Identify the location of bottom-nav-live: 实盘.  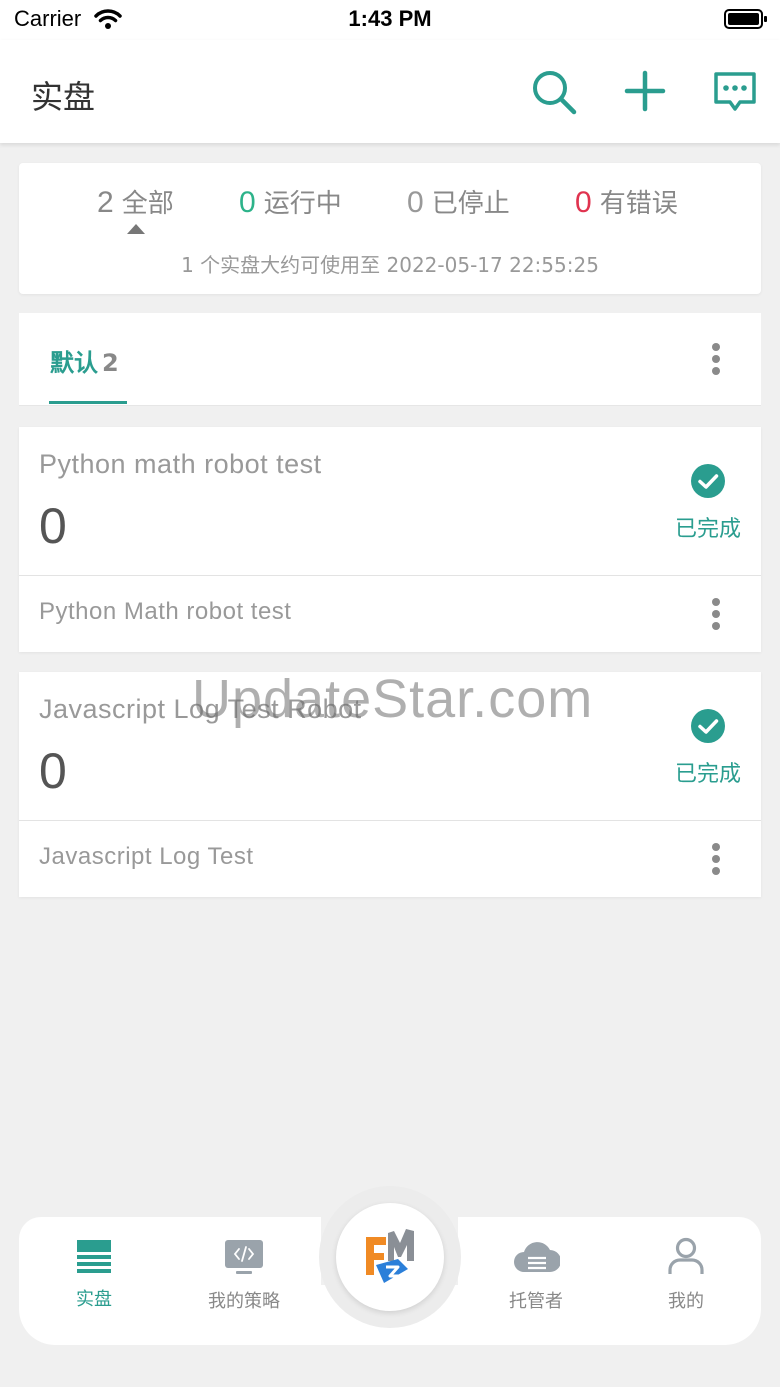
(94, 1273).